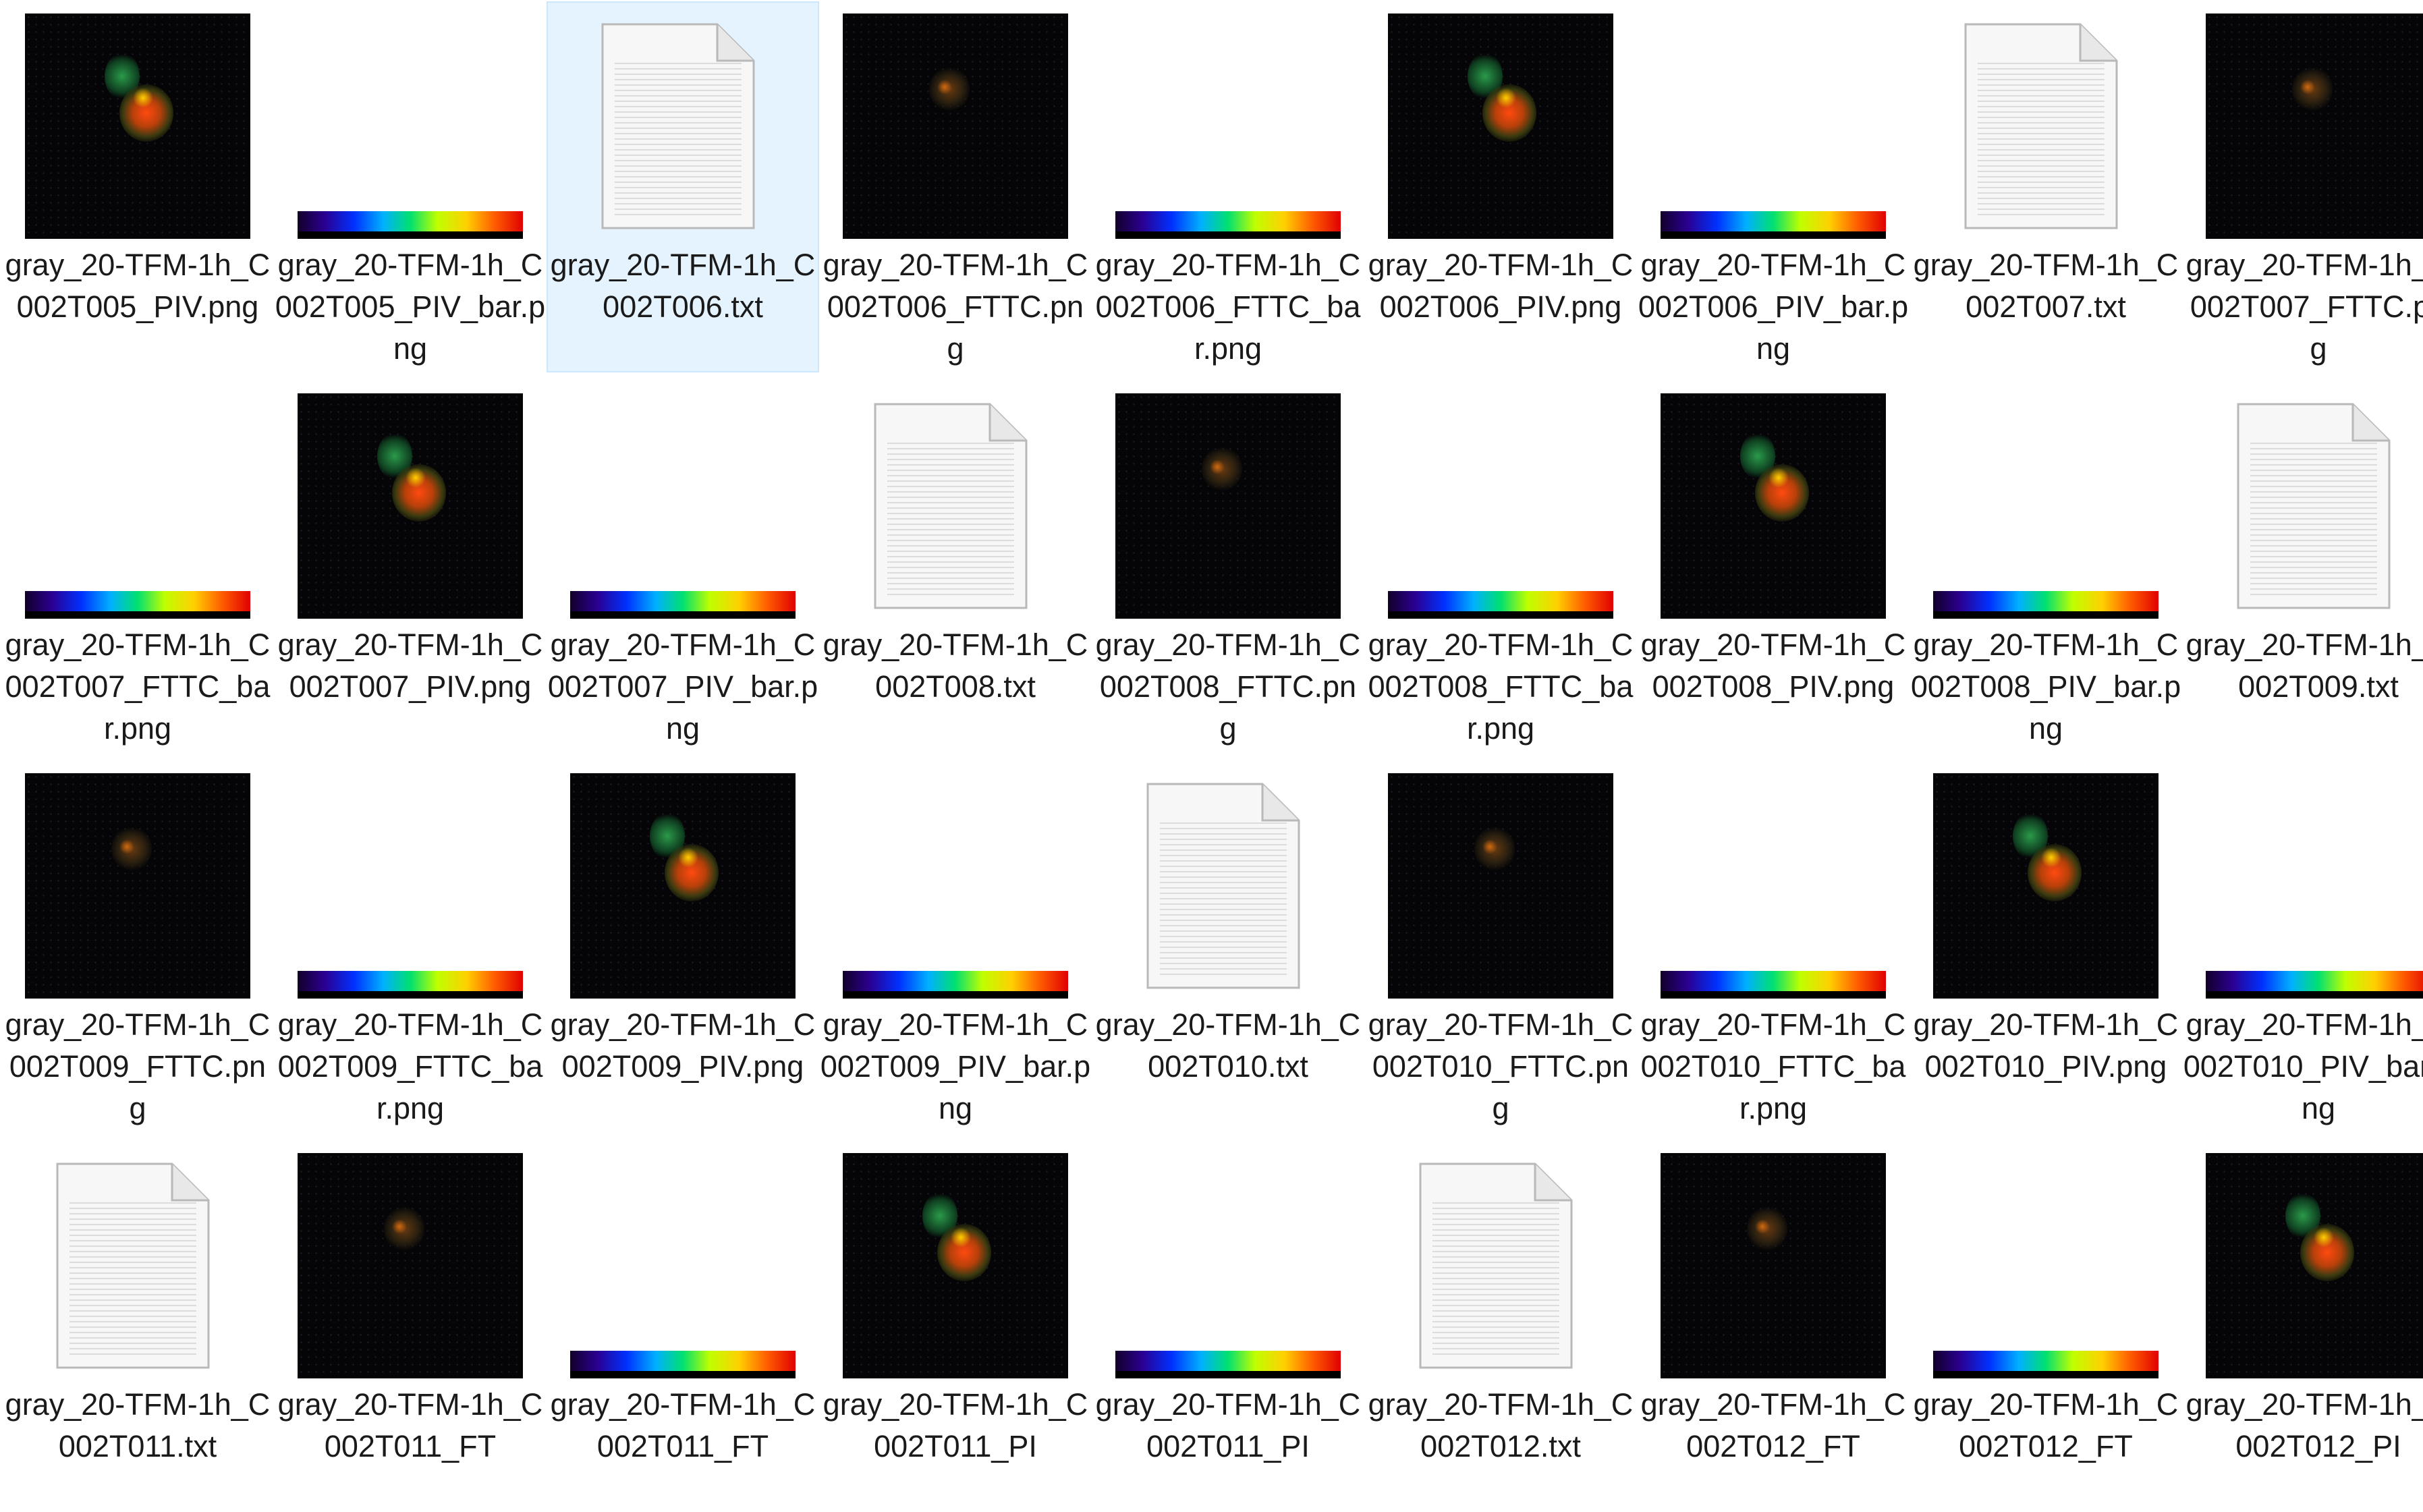  What do you see at coordinates (410, 1066) in the screenshot?
I see `file-name: gray_20-TFM-1h_C002T009_FTTC_bar.png` at bounding box center [410, 1066].